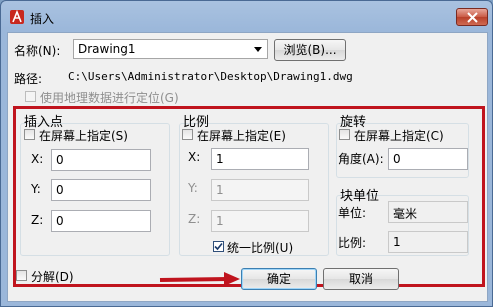 The image size is (493, 307). What do you see at coordinates (42, 19) in the screenshot?
I see `window-title: 插入` at bounding box center [42, 19].